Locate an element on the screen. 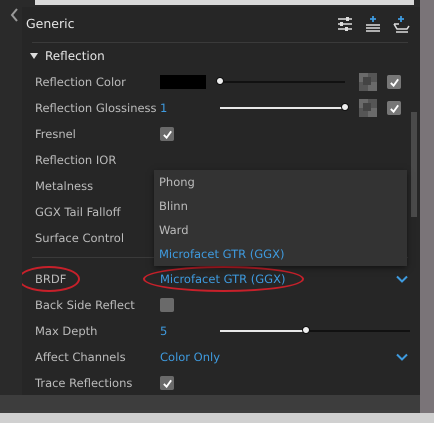 The height and width of the screenshot is (423, 434). value-text: 5 is located at coordinates (190, 331).